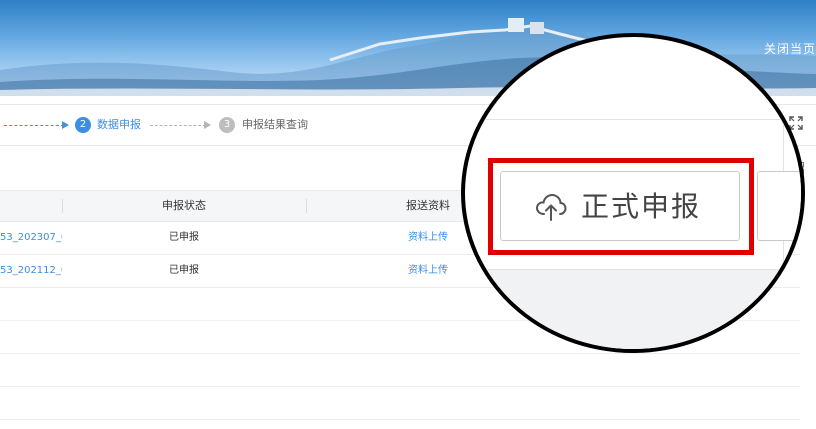  What do you see at coordinates (184, 206) in the screenshot?
I see `column-header-status: 申报状态` at bounding box center [184, 206].